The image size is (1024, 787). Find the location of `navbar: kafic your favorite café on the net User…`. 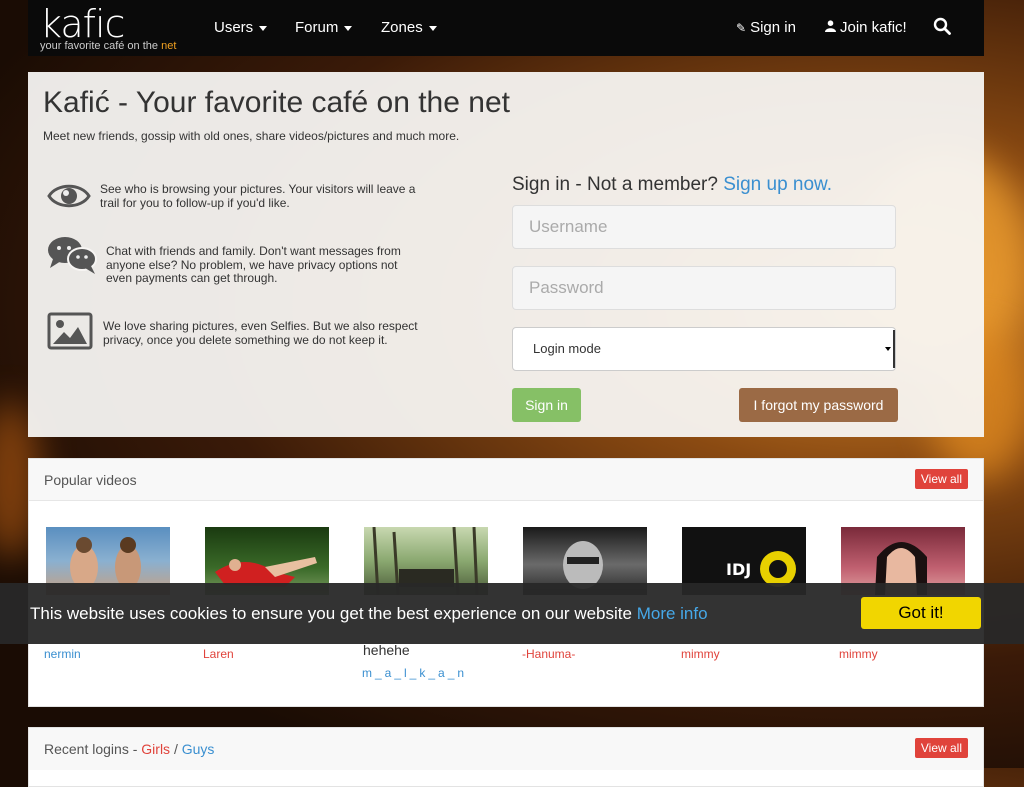

navbar: kafic your favorite café on the net User… is located at coordinates (506, 28).